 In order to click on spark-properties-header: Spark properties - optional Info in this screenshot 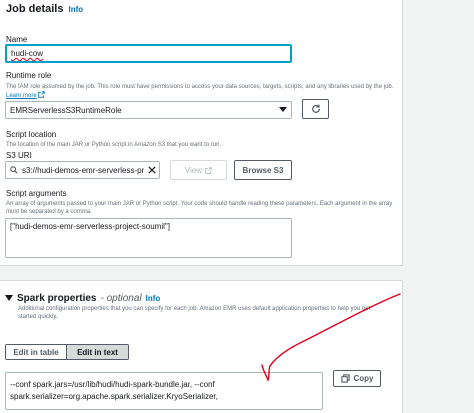, I will do `click(82, 298)`.